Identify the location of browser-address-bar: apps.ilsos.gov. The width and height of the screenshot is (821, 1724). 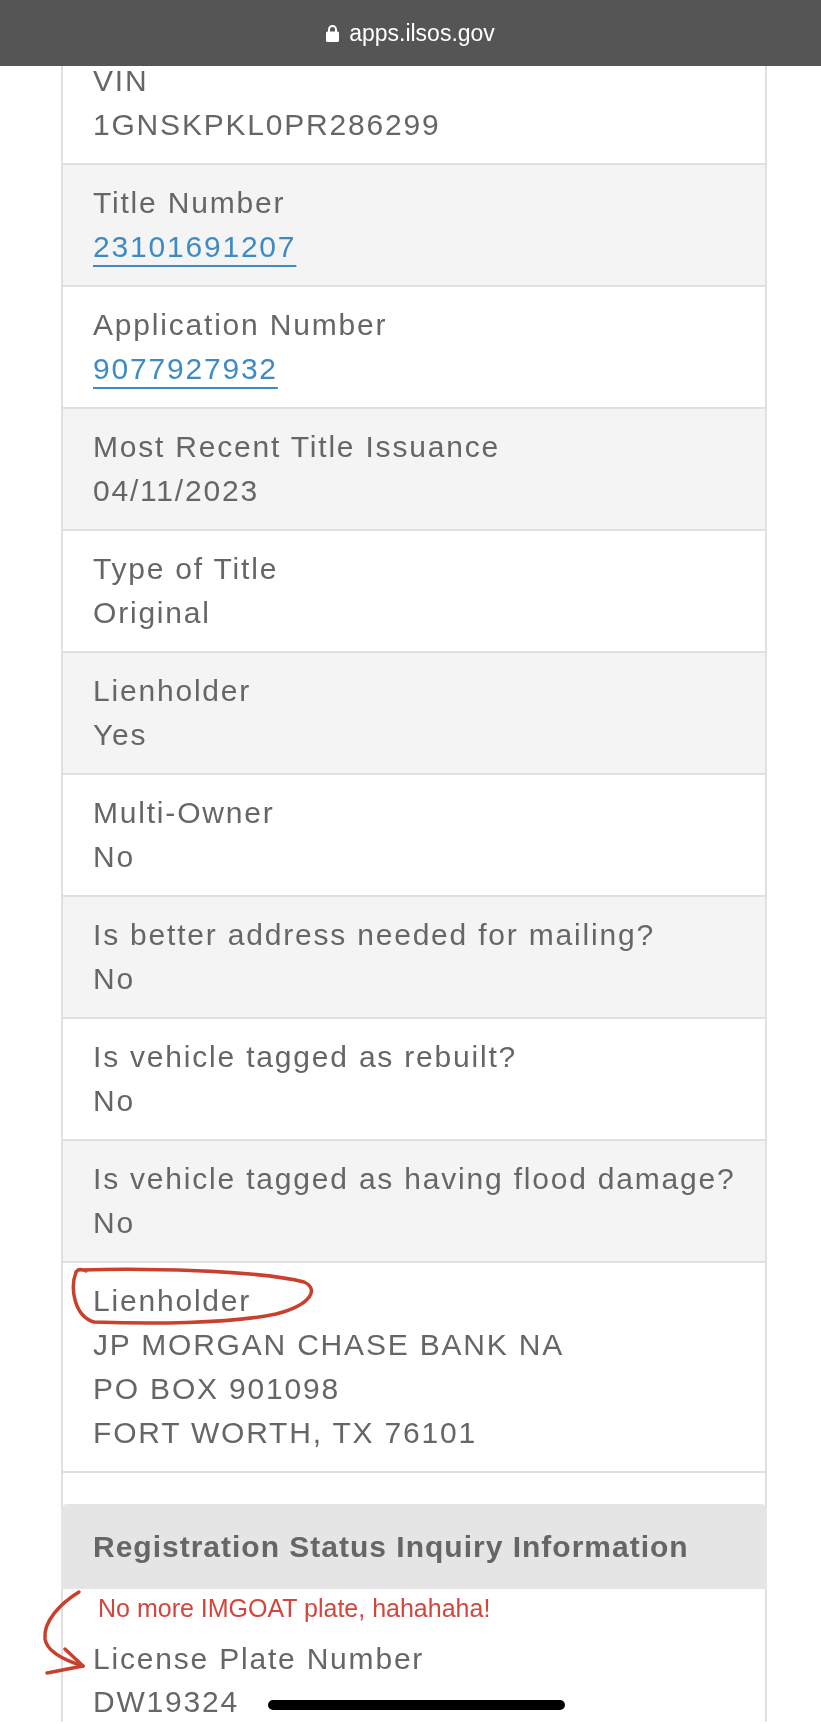
(410, 33).